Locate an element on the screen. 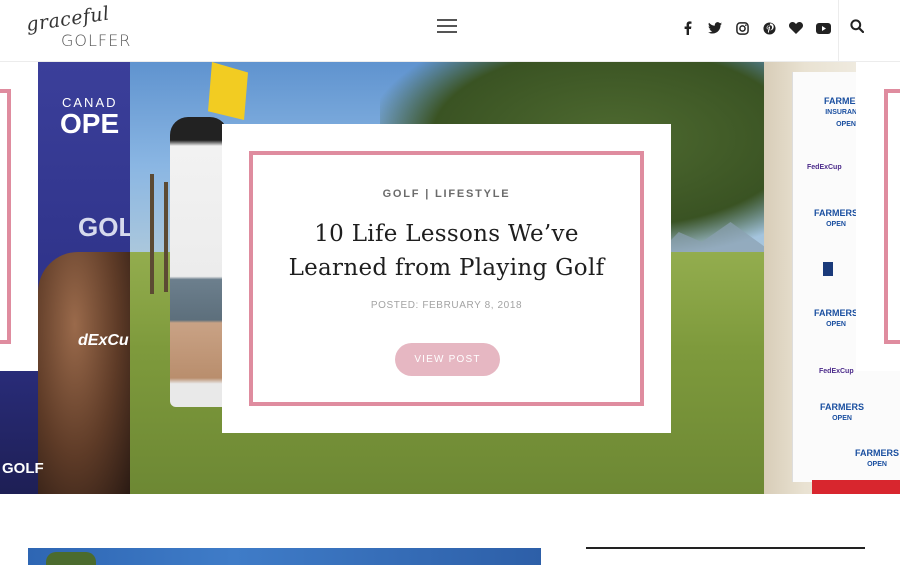 This screenshot has height=565, width=900. site-header: graceful GOLFER is located at coordinates (450, 31).